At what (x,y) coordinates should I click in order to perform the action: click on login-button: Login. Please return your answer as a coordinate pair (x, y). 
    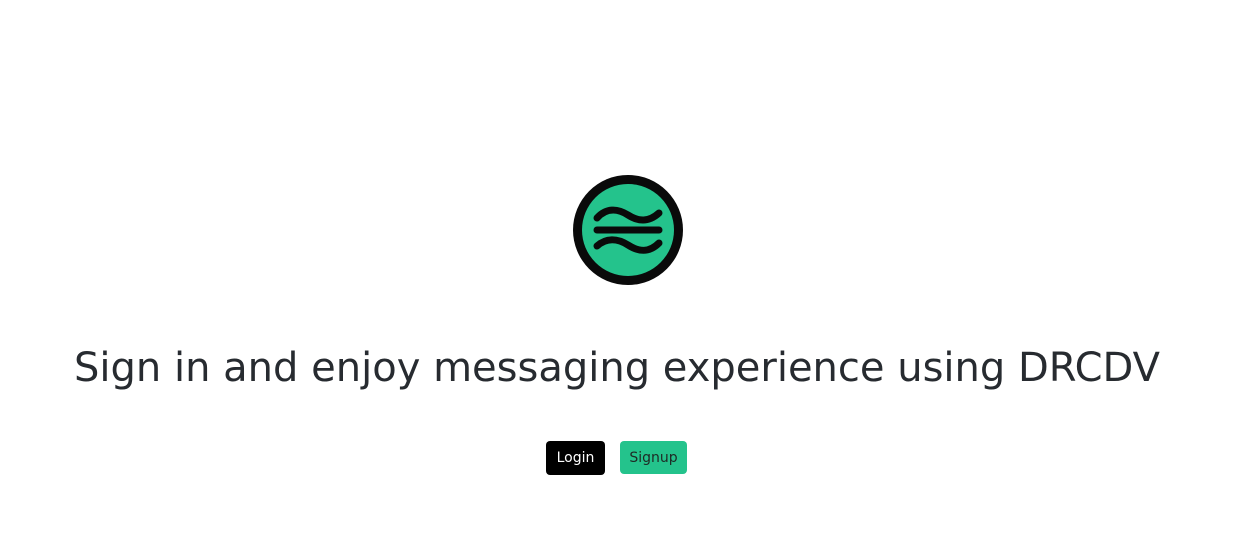
    Looking at the image, I should click on (575, 458).